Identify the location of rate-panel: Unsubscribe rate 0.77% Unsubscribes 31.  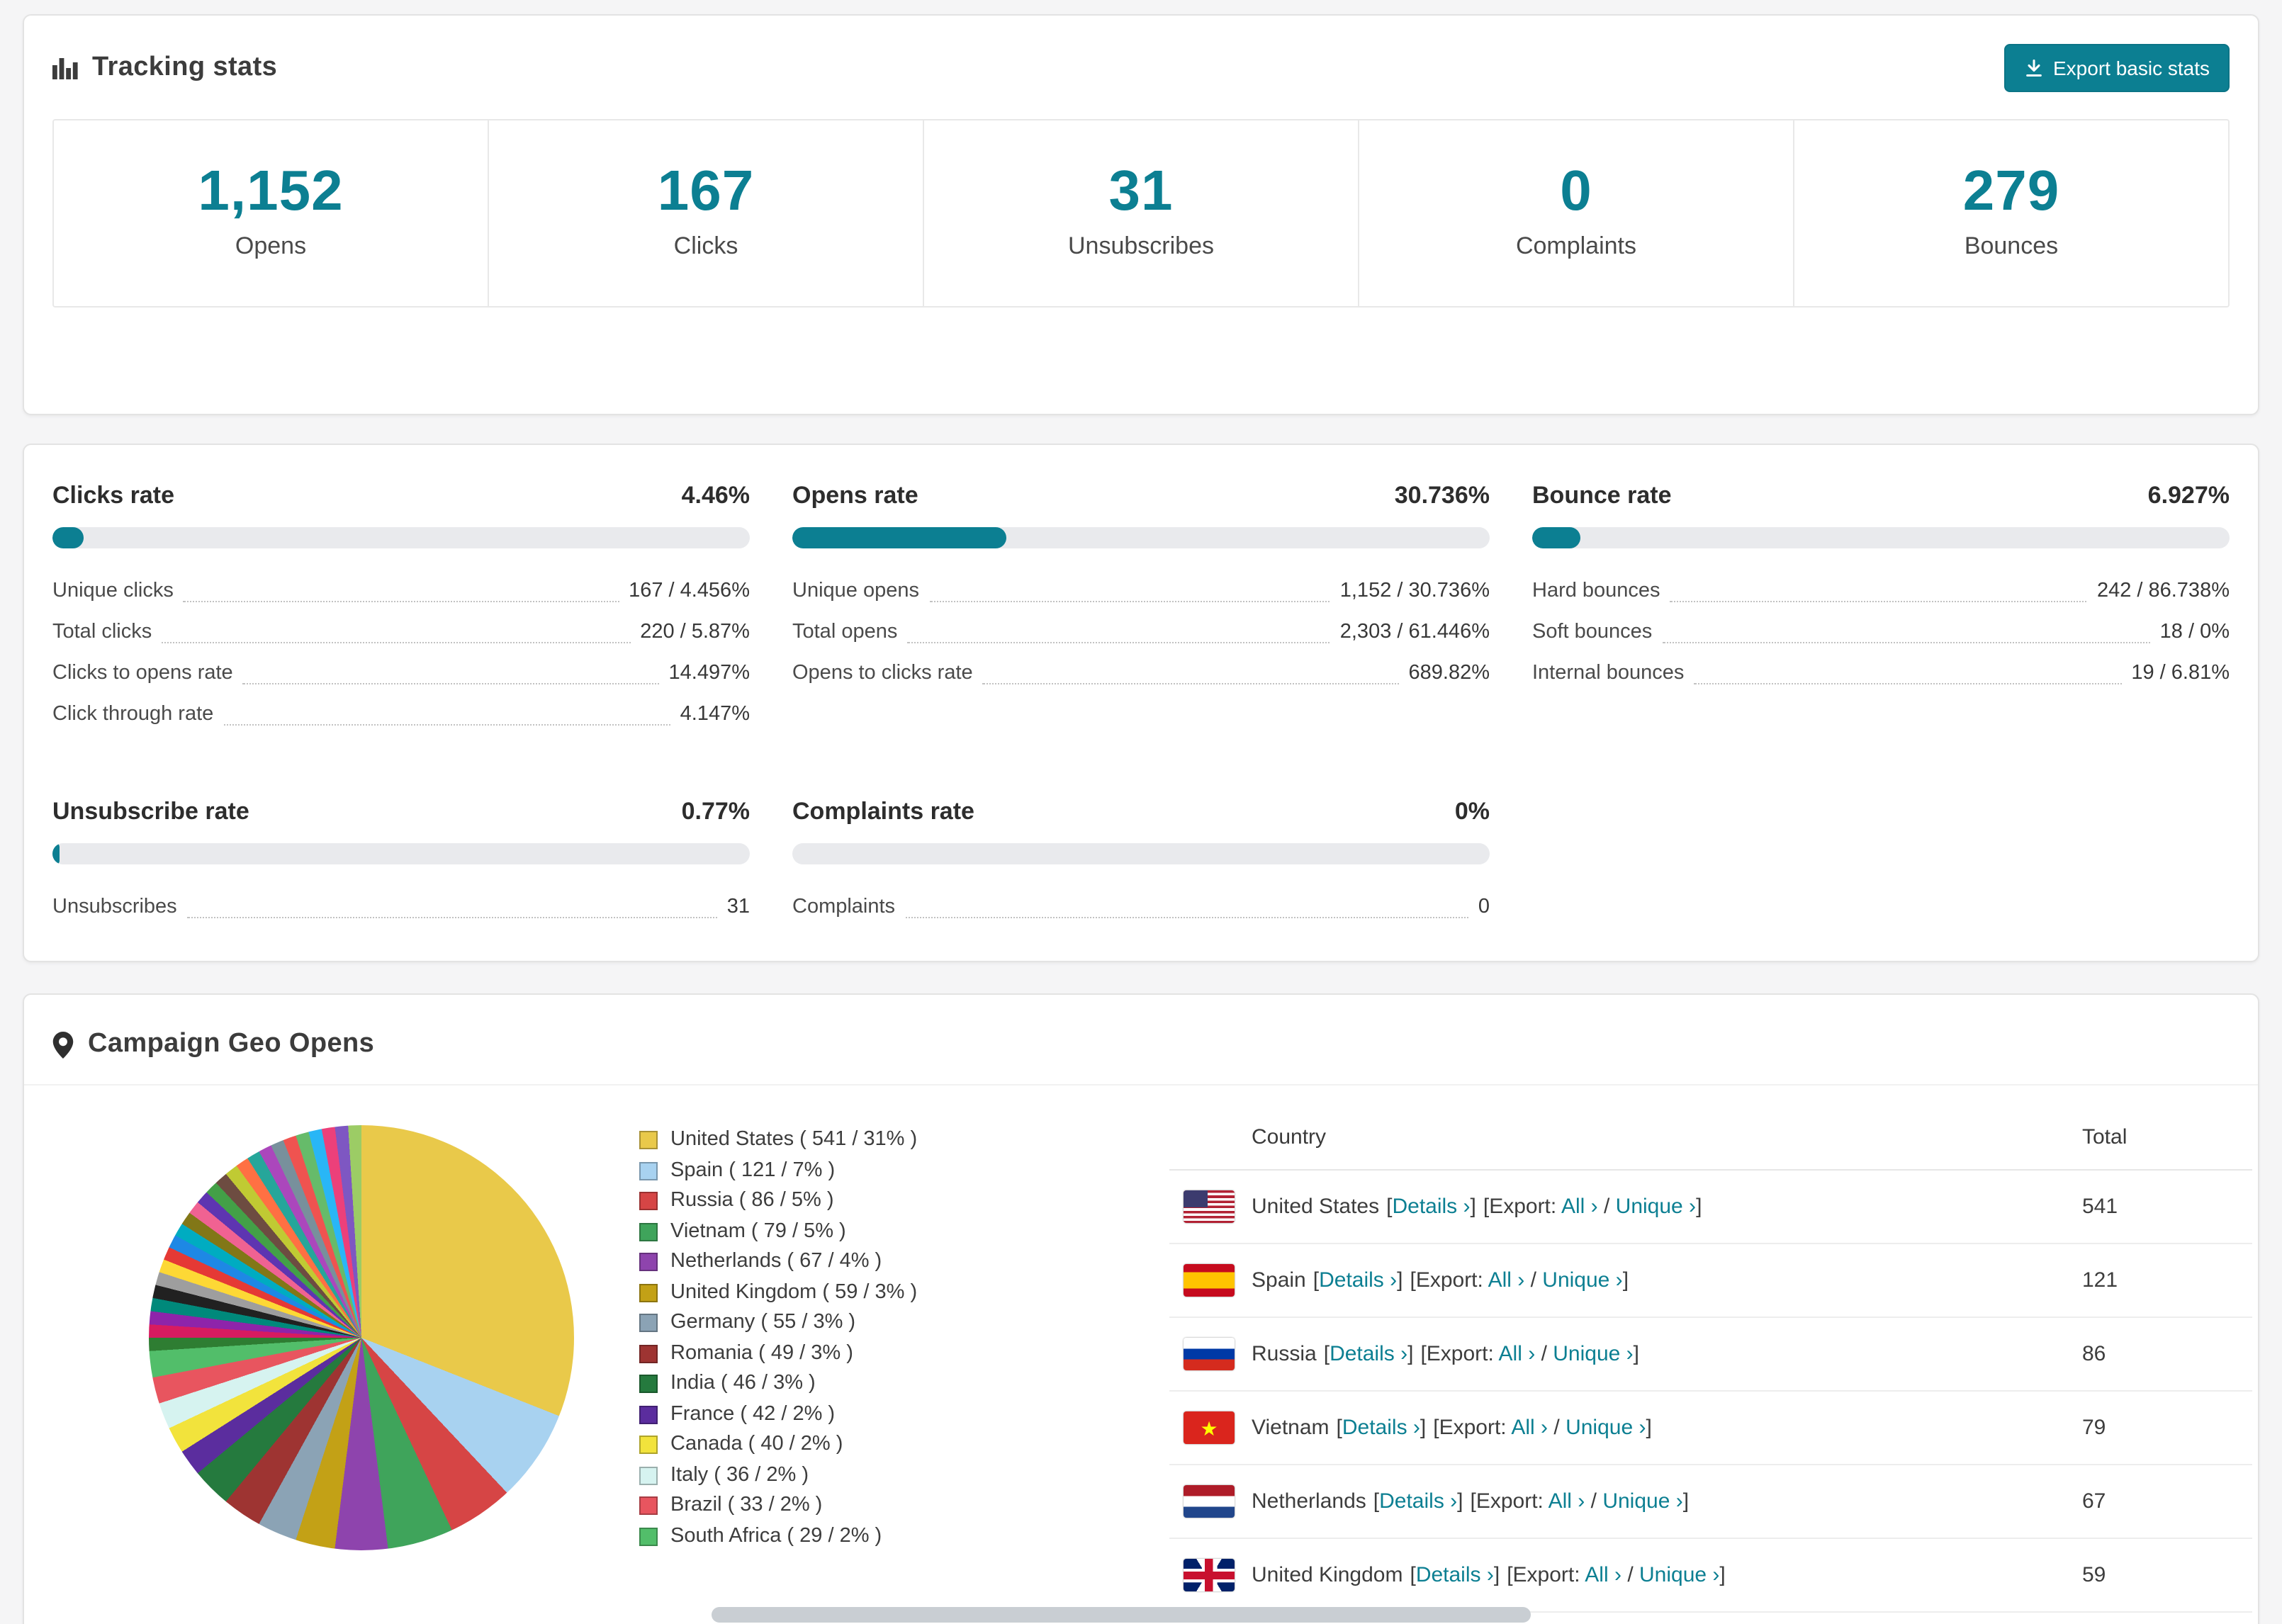
(401, 863).